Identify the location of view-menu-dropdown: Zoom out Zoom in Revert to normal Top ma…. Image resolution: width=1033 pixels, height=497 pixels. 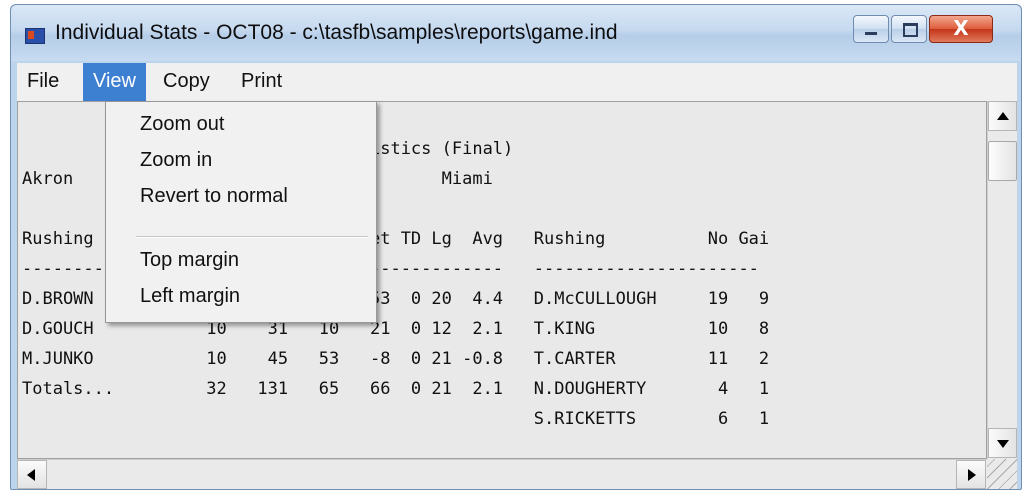
(241, 212).